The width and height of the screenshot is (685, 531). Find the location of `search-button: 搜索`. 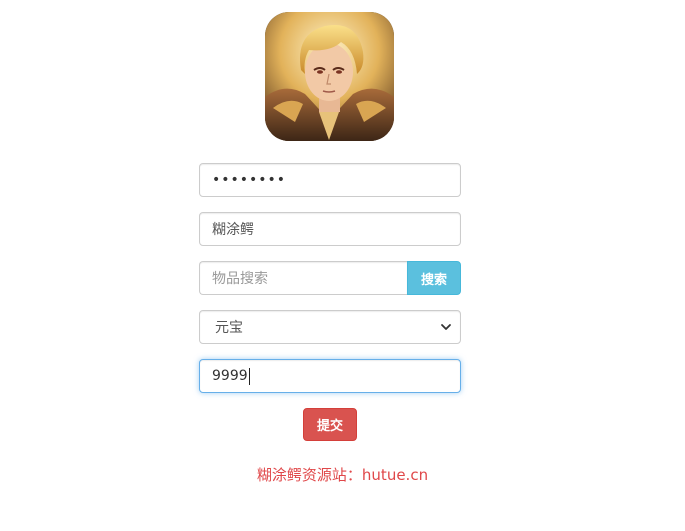

search-button: 搜索 is located at coordinates (434, 278).